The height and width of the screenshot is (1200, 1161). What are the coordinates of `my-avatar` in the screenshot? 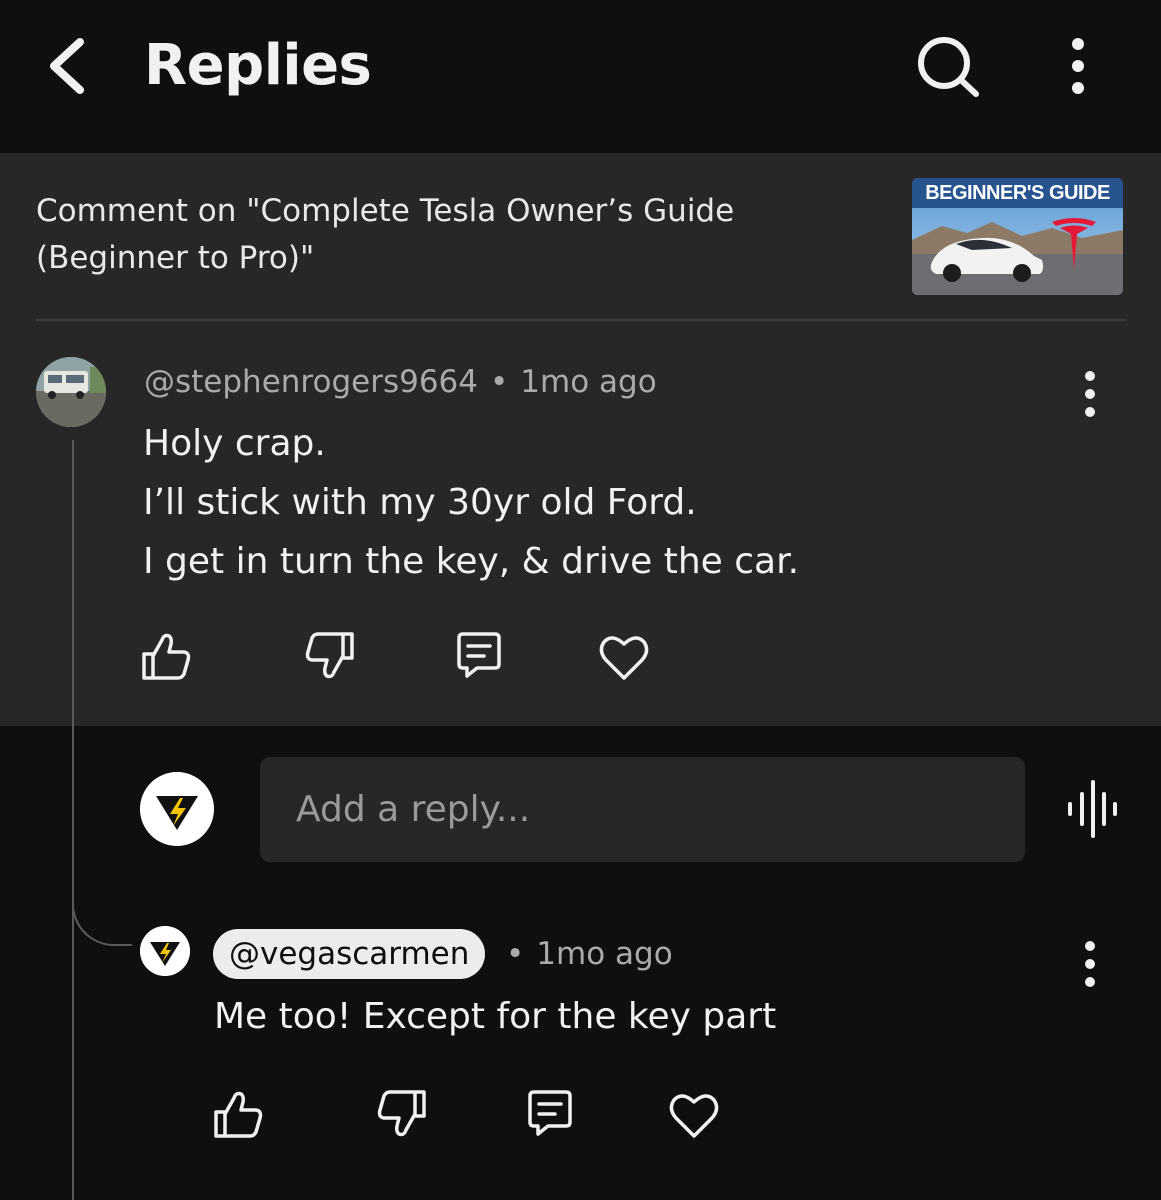 It's located at (177, 809).